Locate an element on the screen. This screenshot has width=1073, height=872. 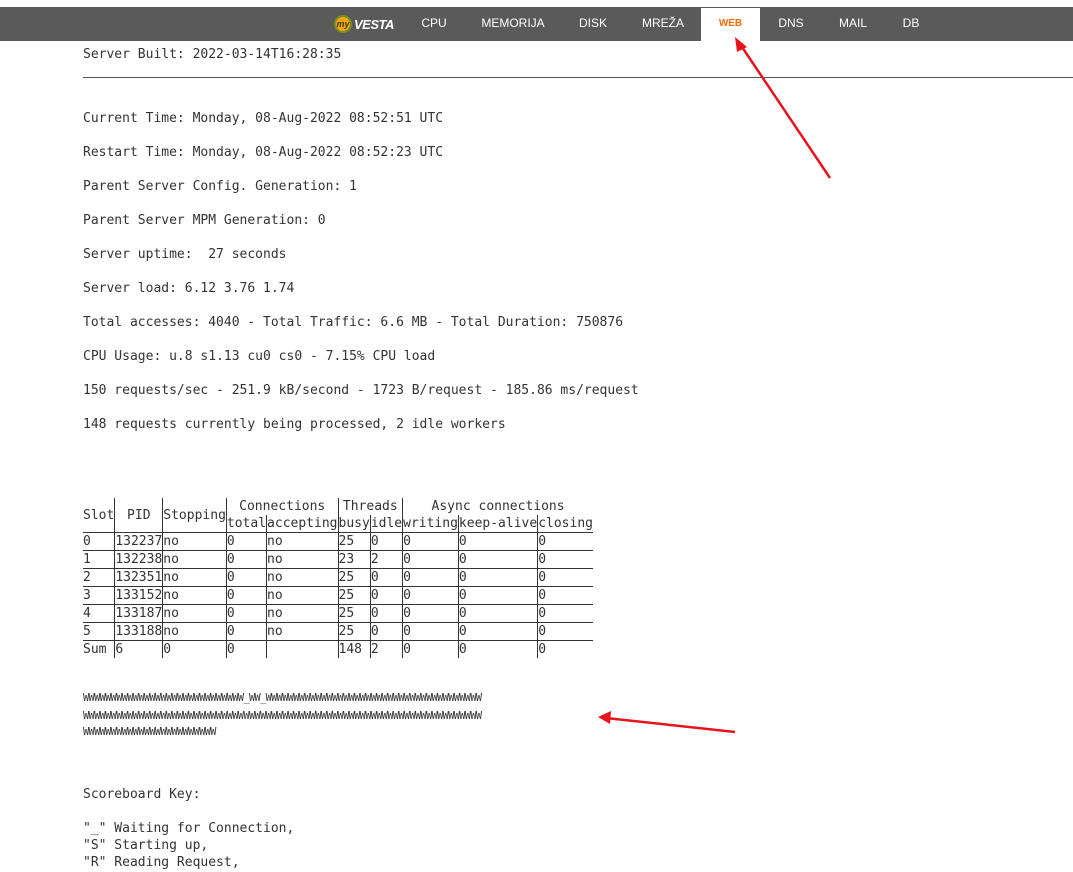
col-total: total is located at coordinates (247, 524).